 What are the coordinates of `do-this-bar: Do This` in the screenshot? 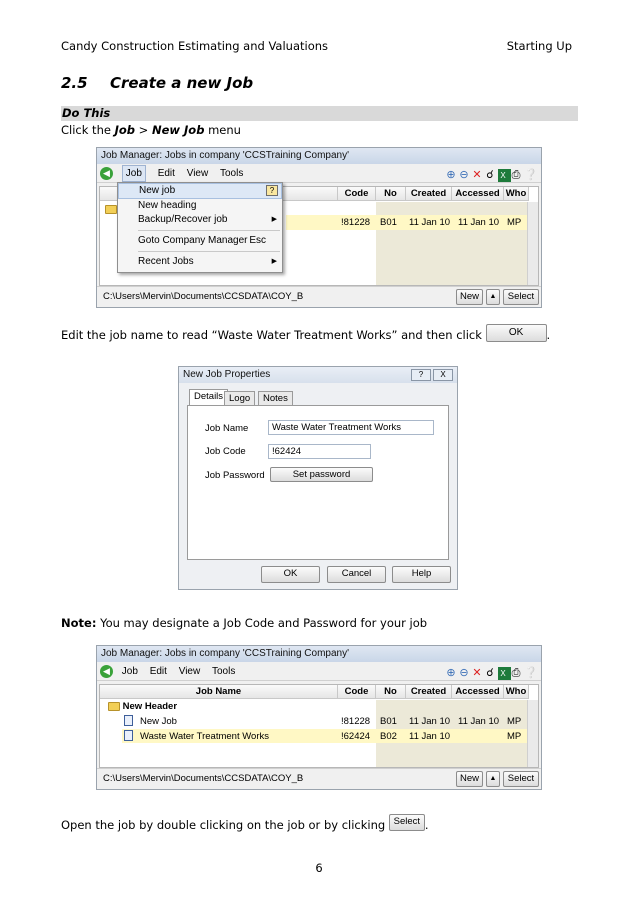 It's located at (319, 113).